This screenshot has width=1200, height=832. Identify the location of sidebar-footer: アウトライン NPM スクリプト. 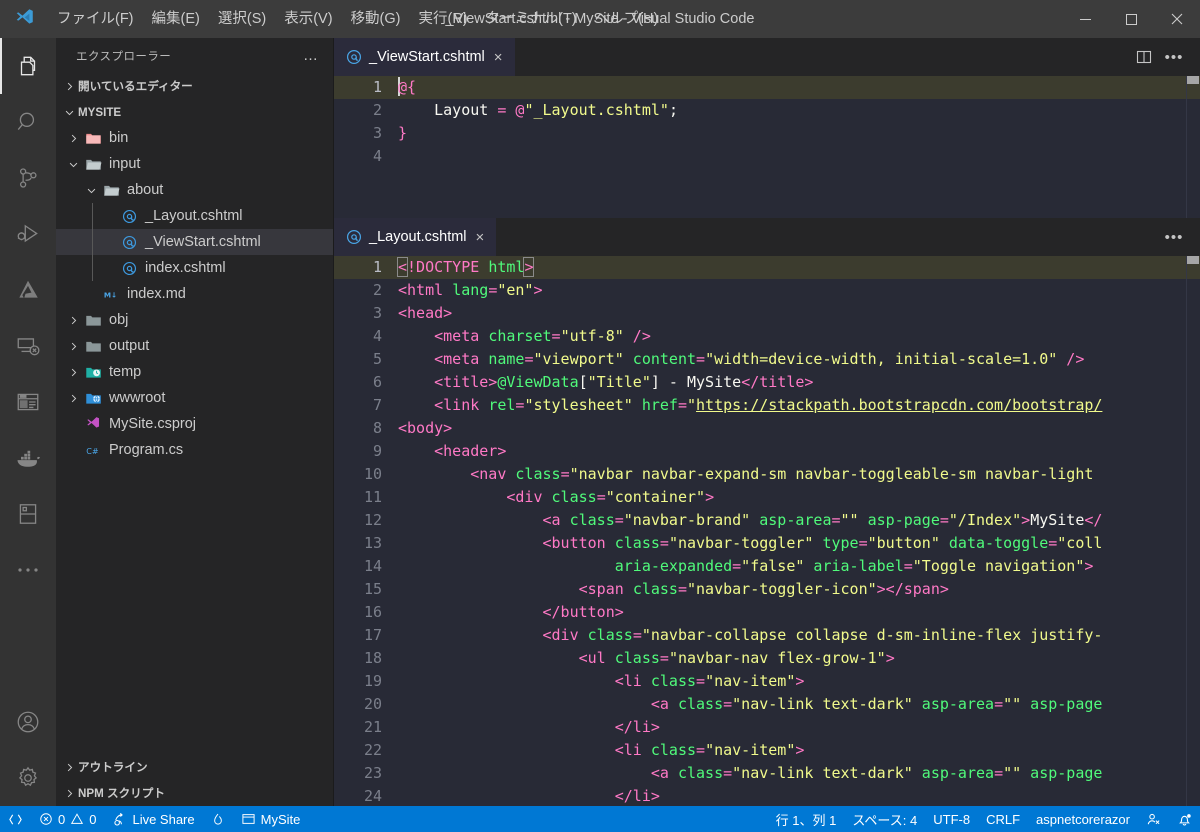
(194, 780).